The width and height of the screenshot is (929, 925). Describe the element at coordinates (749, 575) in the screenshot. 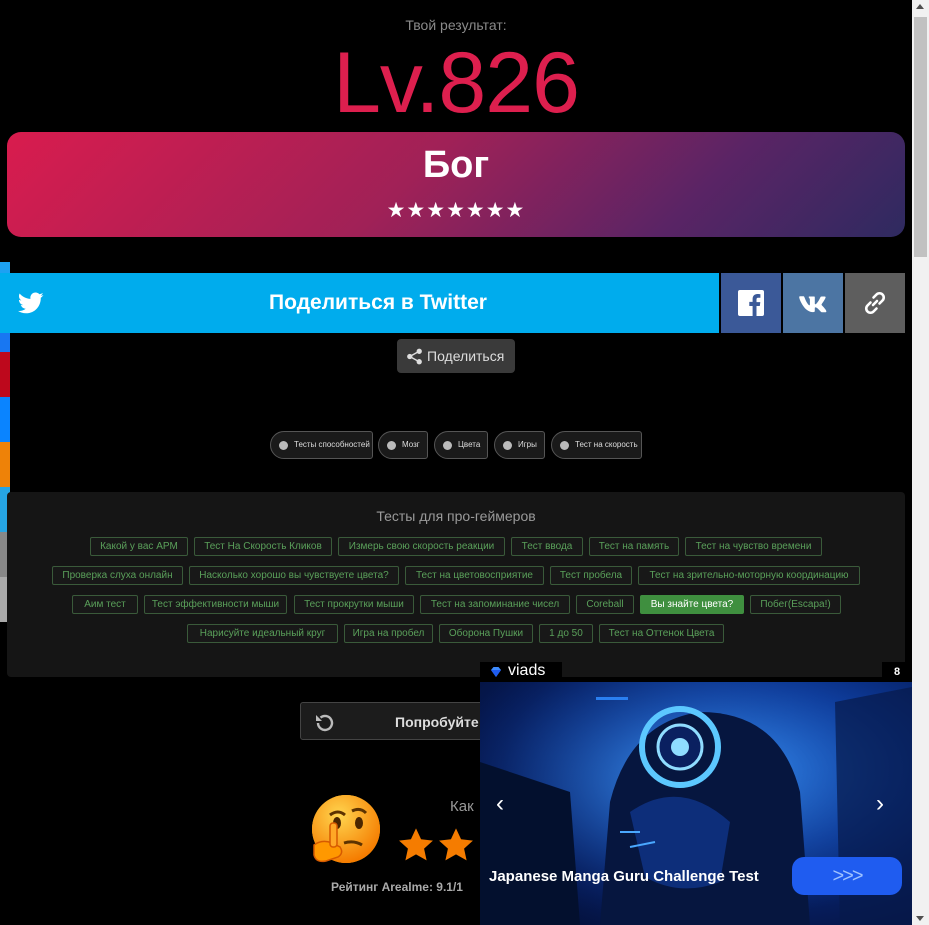

I see `pro-test-link: Тест на зрительно-моторную координацию` at that location.